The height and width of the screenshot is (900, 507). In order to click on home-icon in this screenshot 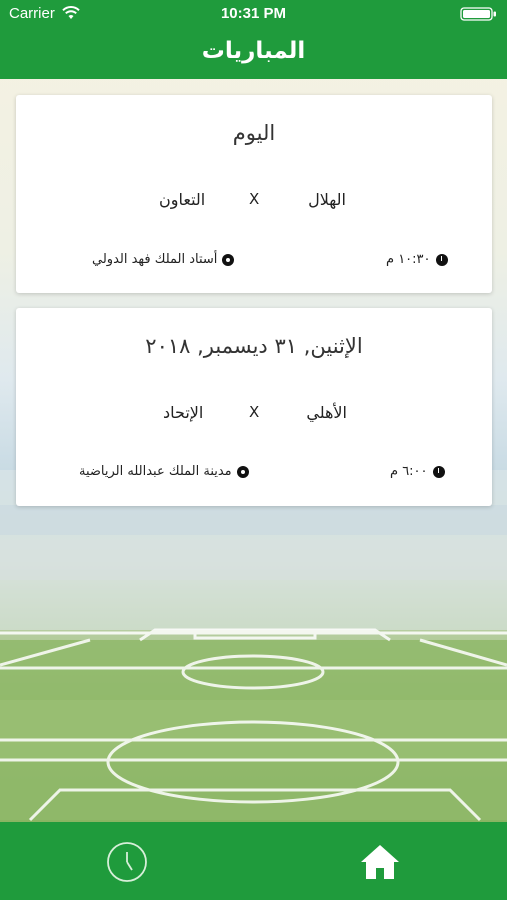, I will do `click(380, 862)`.